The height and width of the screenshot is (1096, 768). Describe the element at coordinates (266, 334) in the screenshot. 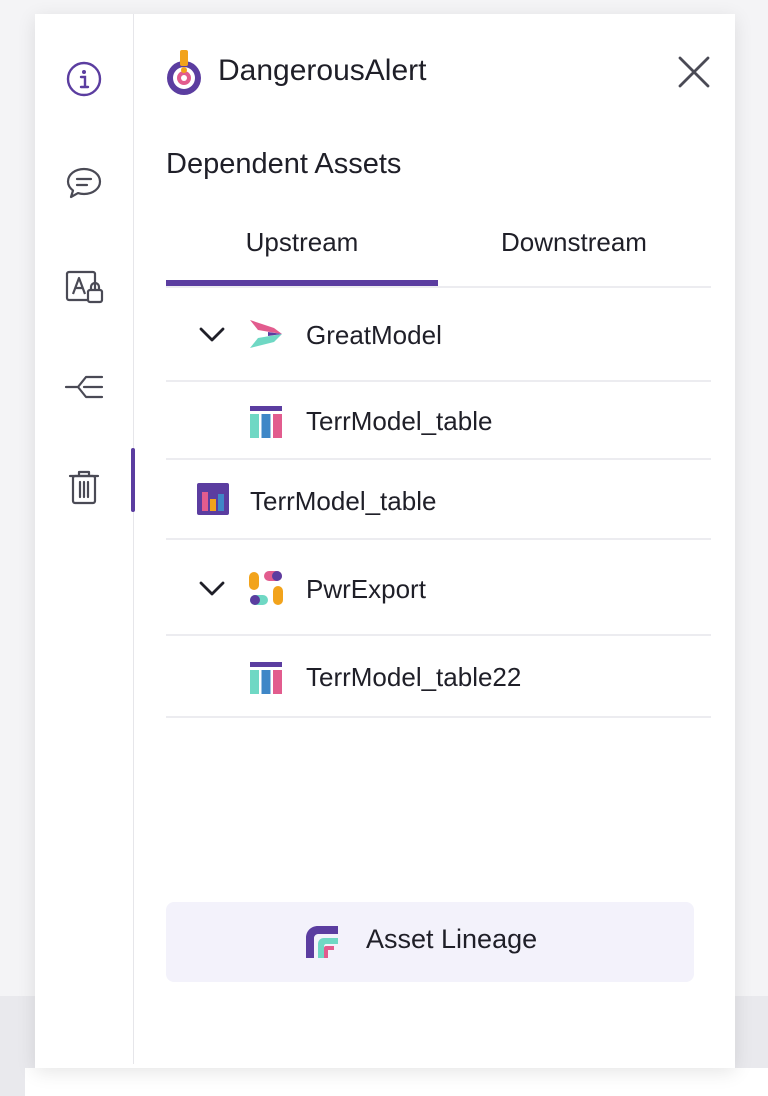

I see `model-icon` at that location.